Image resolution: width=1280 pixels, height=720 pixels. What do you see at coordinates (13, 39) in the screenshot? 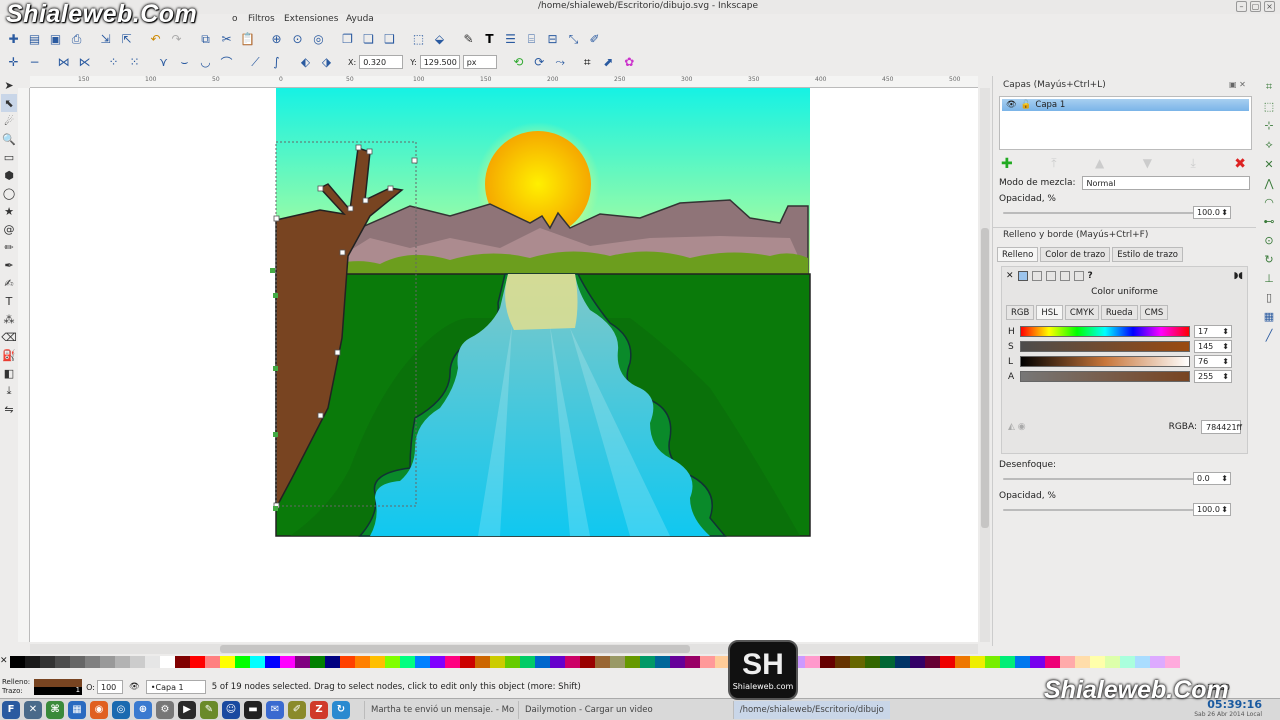
I see `new-document-icon: ✚` at bounding box center [13, 39].